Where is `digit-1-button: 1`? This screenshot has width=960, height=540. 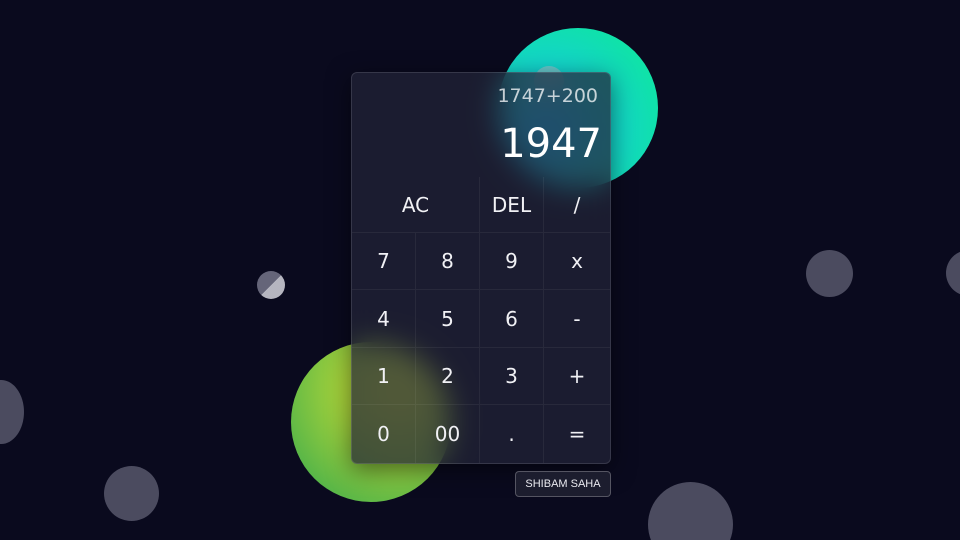 digit-1-button: 1 is located at coordinates (384, 376).